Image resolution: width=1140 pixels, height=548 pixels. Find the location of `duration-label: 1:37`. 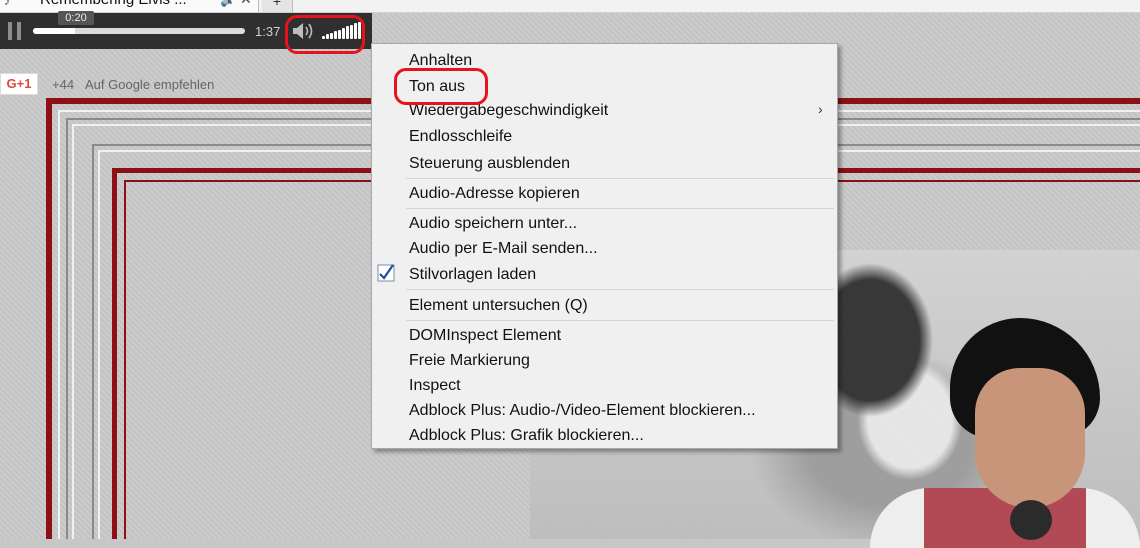

duration-label: 1:37 is located at coordinates (268, 31).